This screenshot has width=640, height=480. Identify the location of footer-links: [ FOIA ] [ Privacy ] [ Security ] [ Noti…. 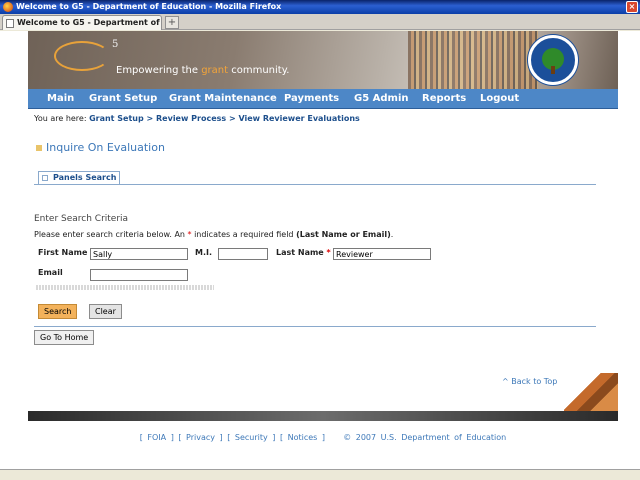
(323, 437).